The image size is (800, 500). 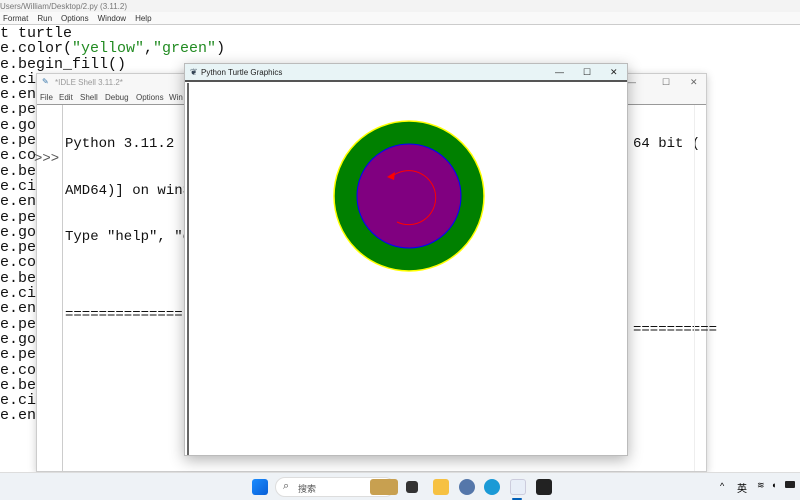 I want to click on code-token: ), so click(x=221, y=49).